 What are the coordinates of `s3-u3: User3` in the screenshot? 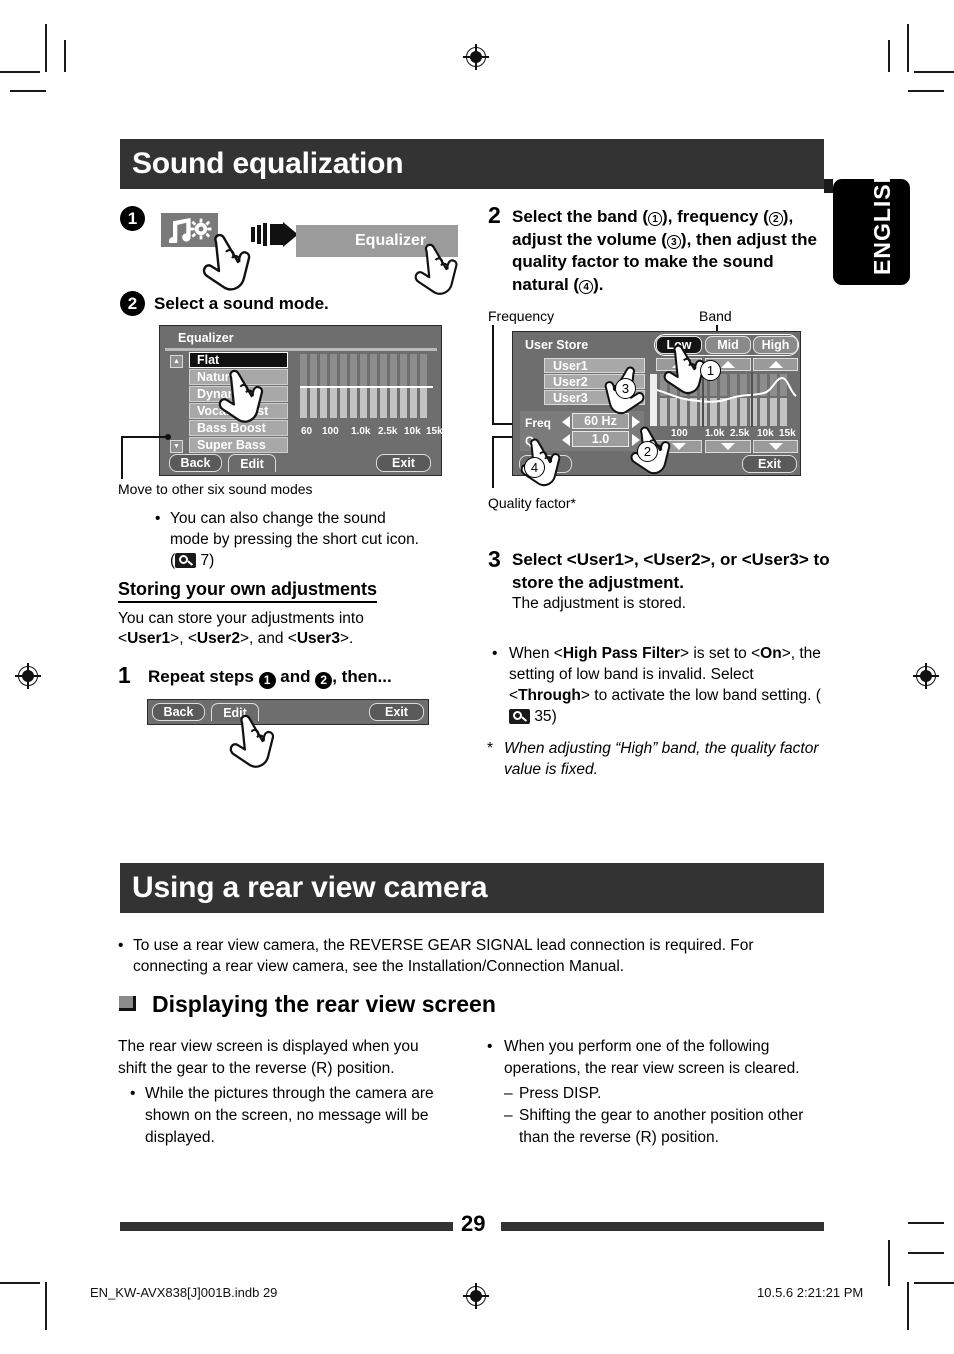 It's located at (775, 559).